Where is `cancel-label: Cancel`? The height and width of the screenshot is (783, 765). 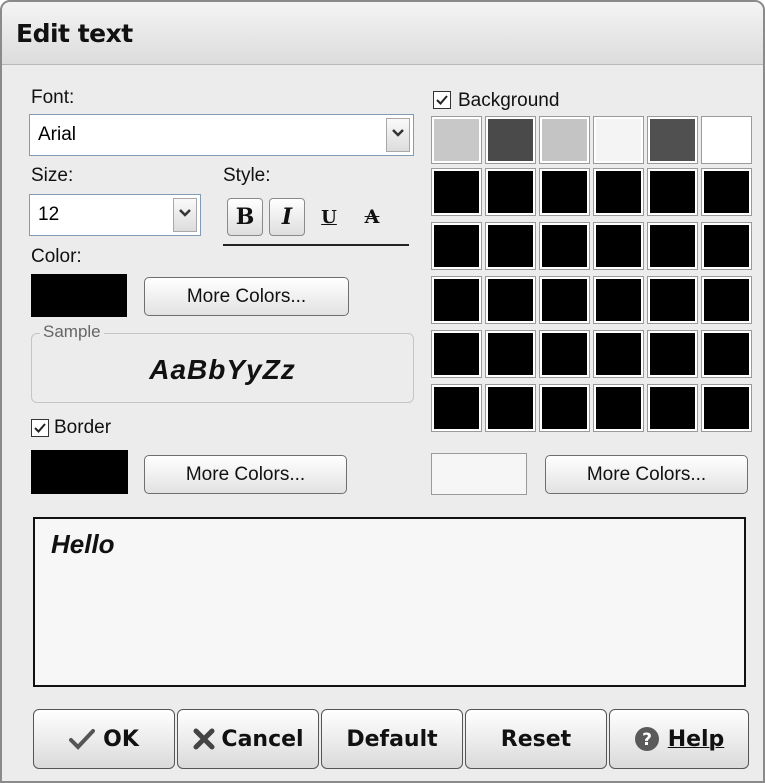 cancel-label: Cancel is located at coordinates (262, 739).